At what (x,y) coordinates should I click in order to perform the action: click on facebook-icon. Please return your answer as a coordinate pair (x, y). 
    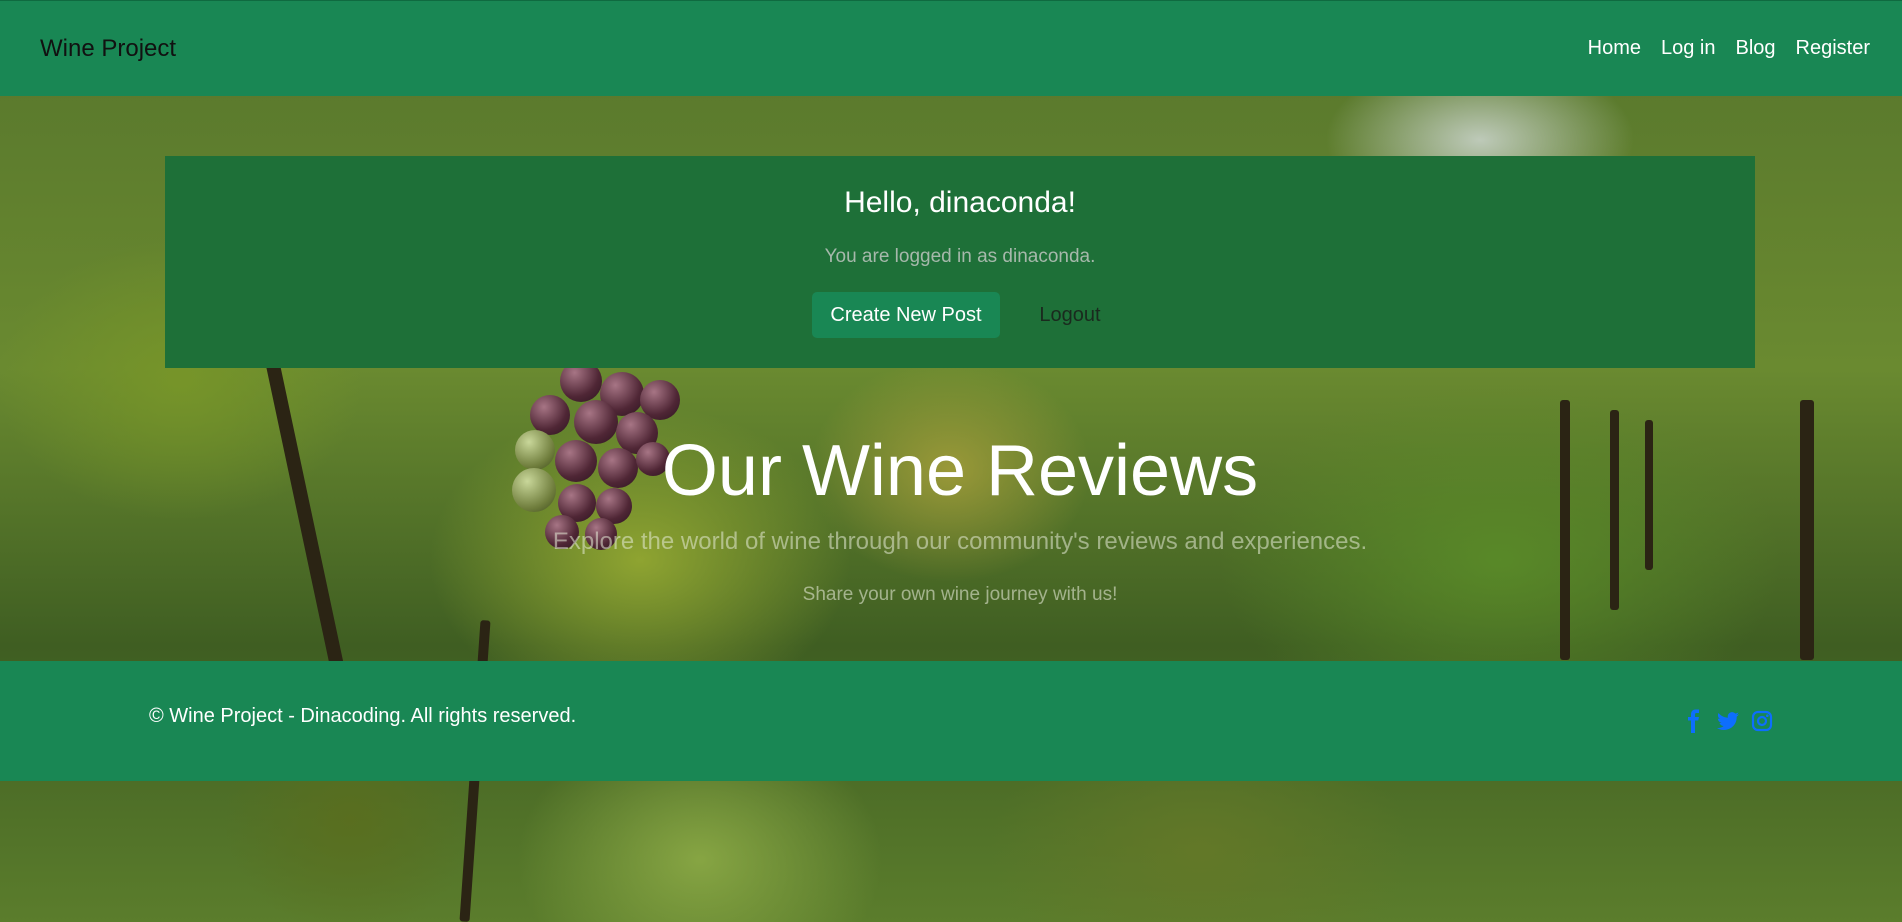
    Looking at the image, I should click on (1694, 721).